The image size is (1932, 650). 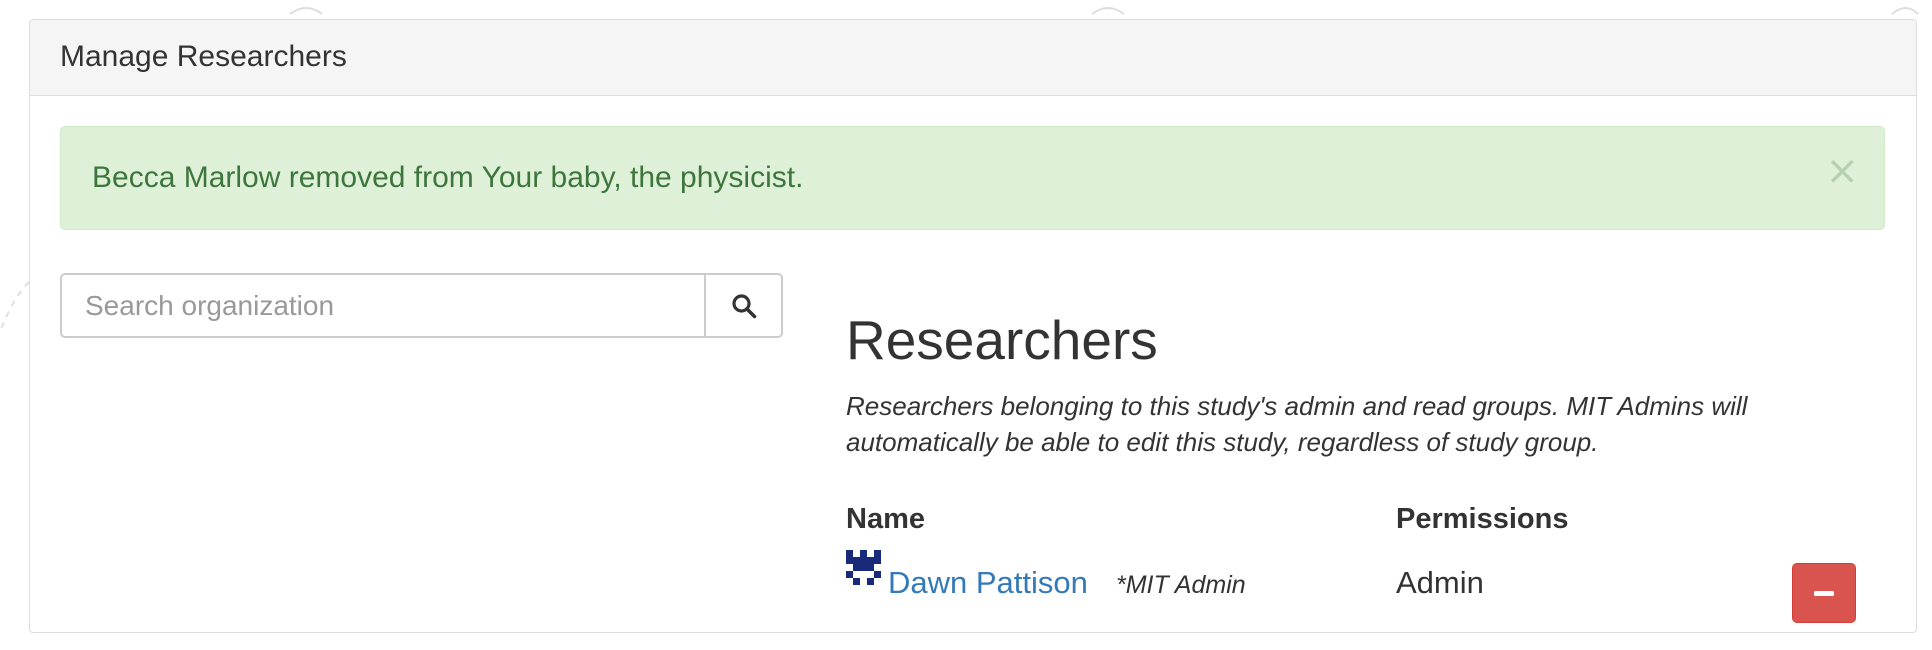 What do you see at coordinates (1440, 582) in the screenshot?
I see `researcher-permission: Admin` at bounding box center [1440, 582].